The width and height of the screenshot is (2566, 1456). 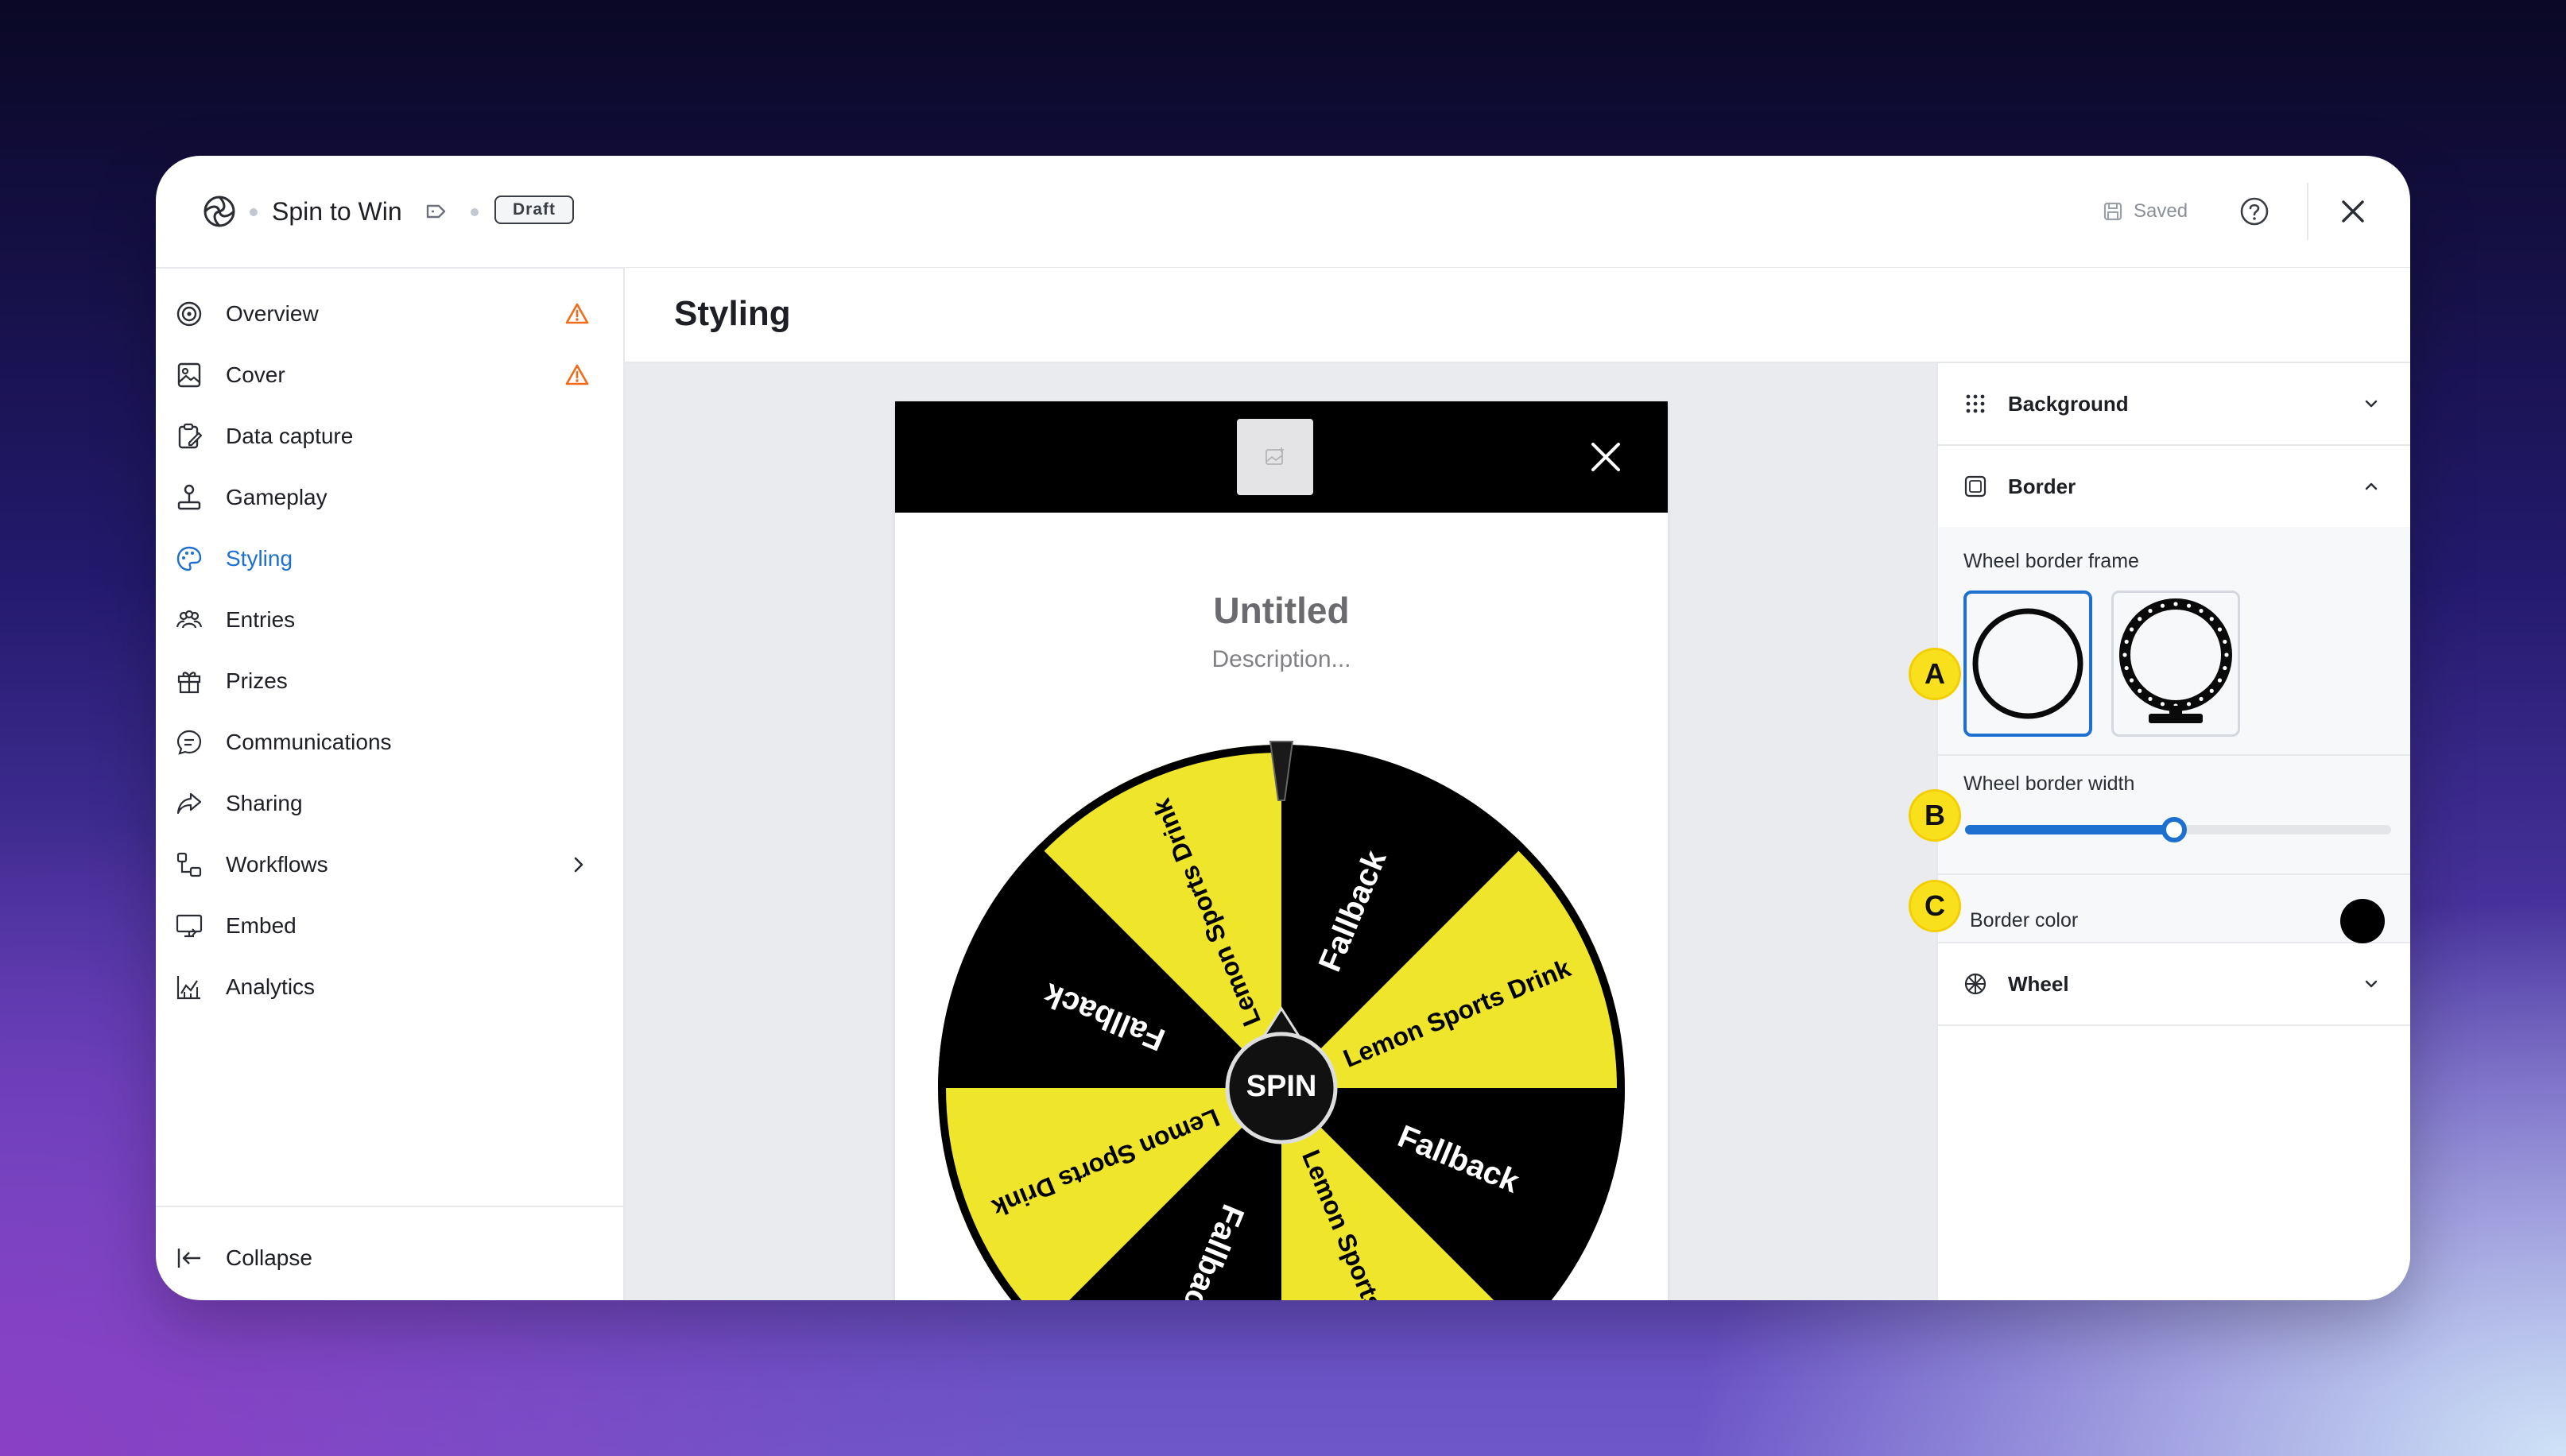 What do you see at coordinates (261, 619) in the screenshot?
I see `sidebar-item-label: Entries` at bounding box center [261, 619].